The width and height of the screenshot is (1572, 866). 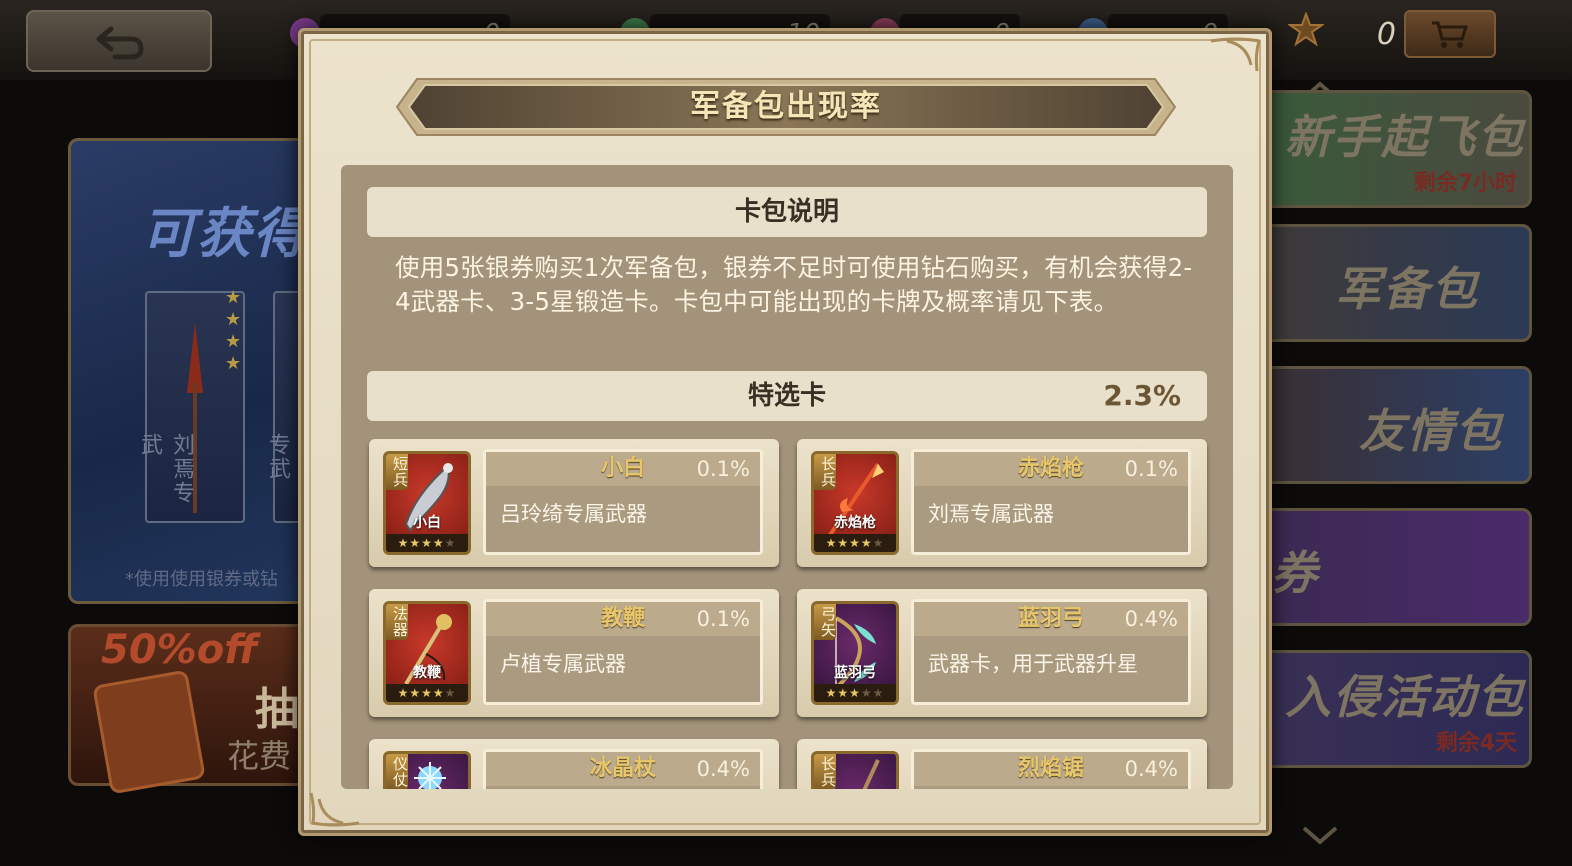 I want to click on card-item: 短兵 小白 ★★★★★ 小白 0.1% 吕玲绮专属武器, so click(x=574, y=503).